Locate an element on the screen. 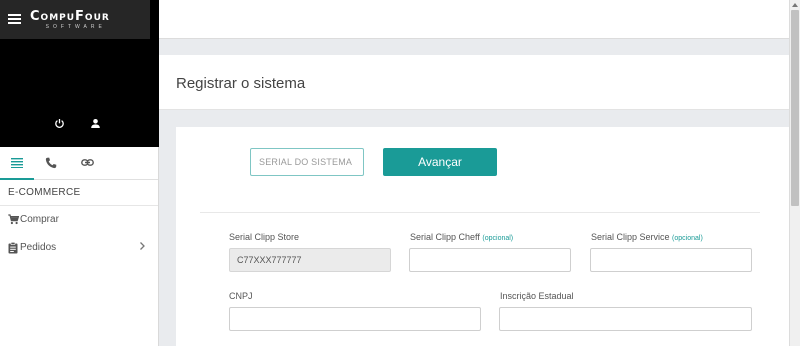 Image resolution: width=800 pixels, height=346 pixels. serial-service-label-text: Serial Clipp Service is located at coordinates (630, 237).